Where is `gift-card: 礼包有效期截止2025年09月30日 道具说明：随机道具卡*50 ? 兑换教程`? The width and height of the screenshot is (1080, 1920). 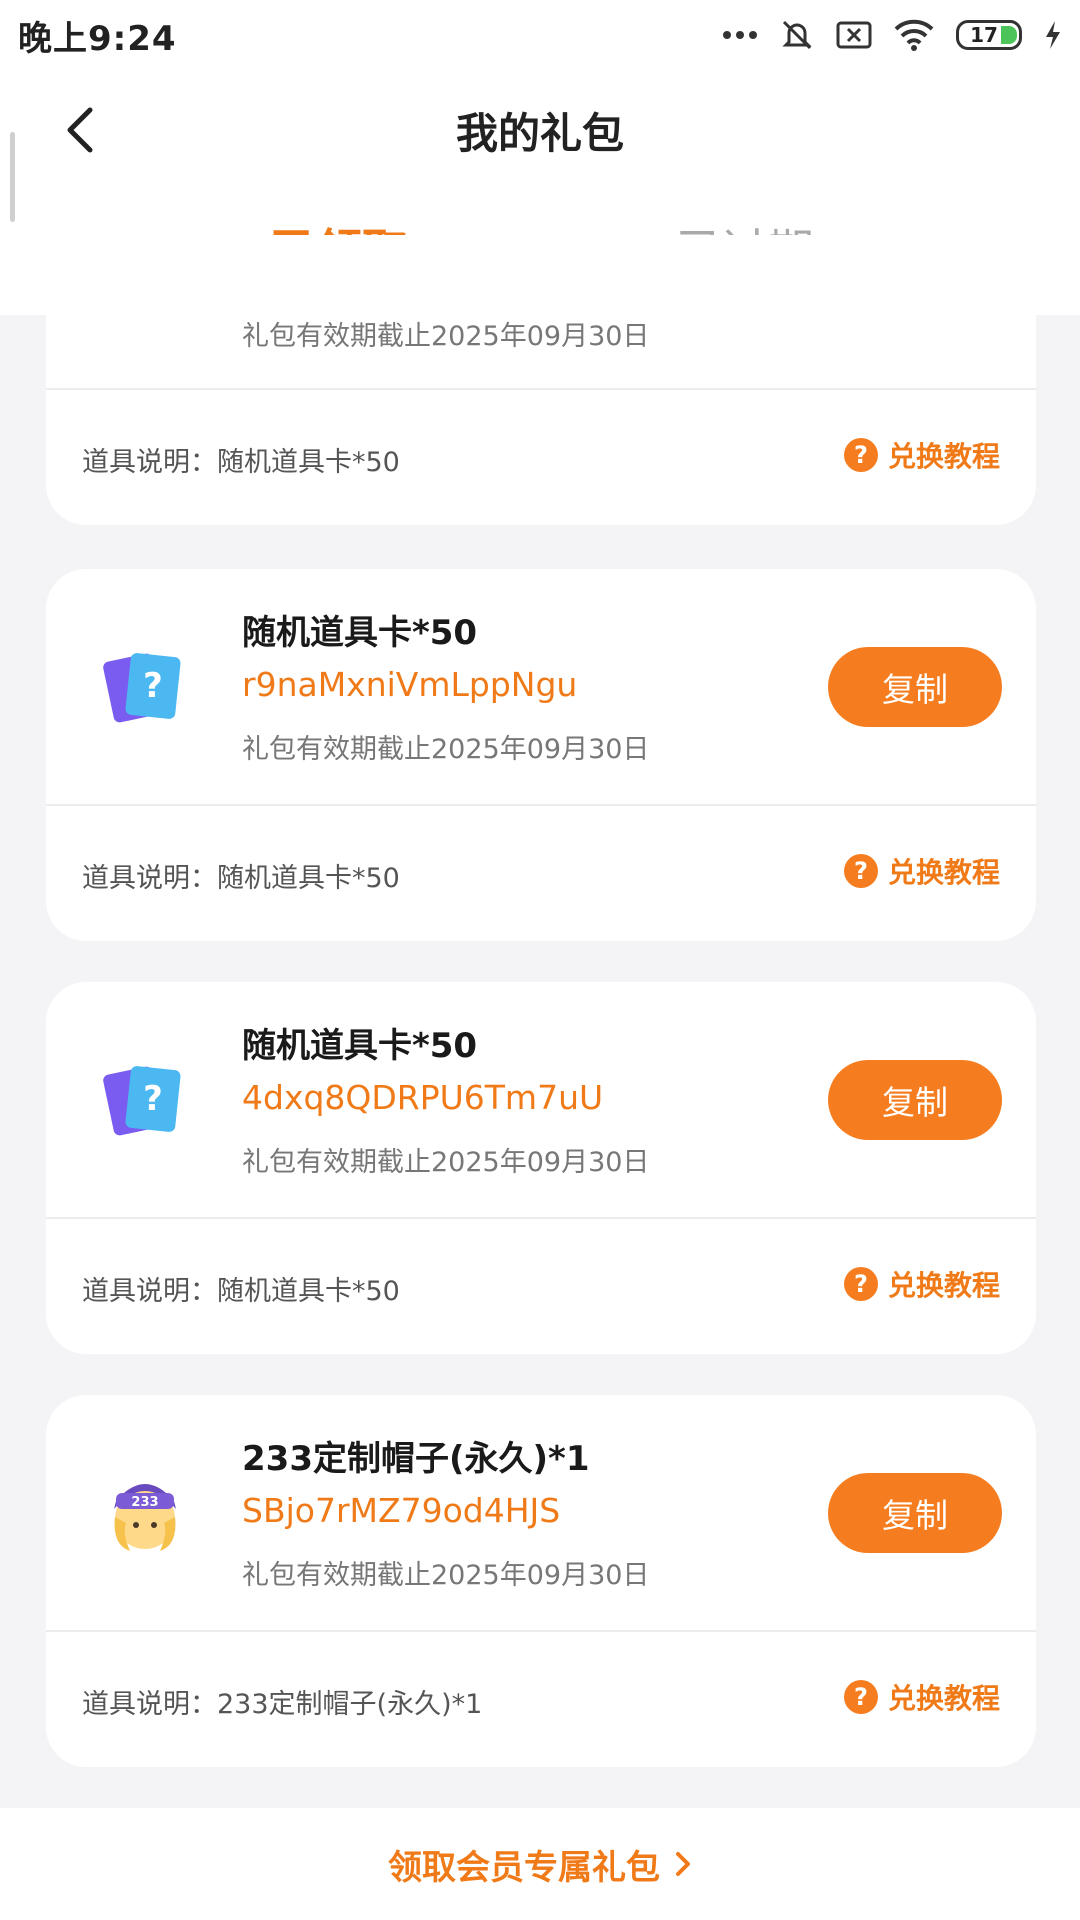 gift-card: 礼包有效期截止2025年09月30日 道具说明：随机道具卡*50 ? 兑换教程 is located at coordinates (541, 380).